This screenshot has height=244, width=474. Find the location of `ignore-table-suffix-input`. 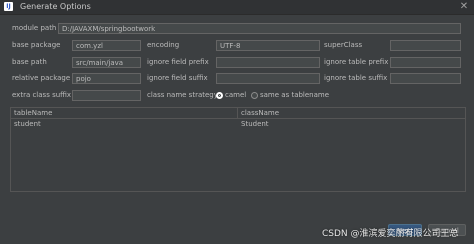

ignore-table-suffix-input is located at coordinates (425, 78).